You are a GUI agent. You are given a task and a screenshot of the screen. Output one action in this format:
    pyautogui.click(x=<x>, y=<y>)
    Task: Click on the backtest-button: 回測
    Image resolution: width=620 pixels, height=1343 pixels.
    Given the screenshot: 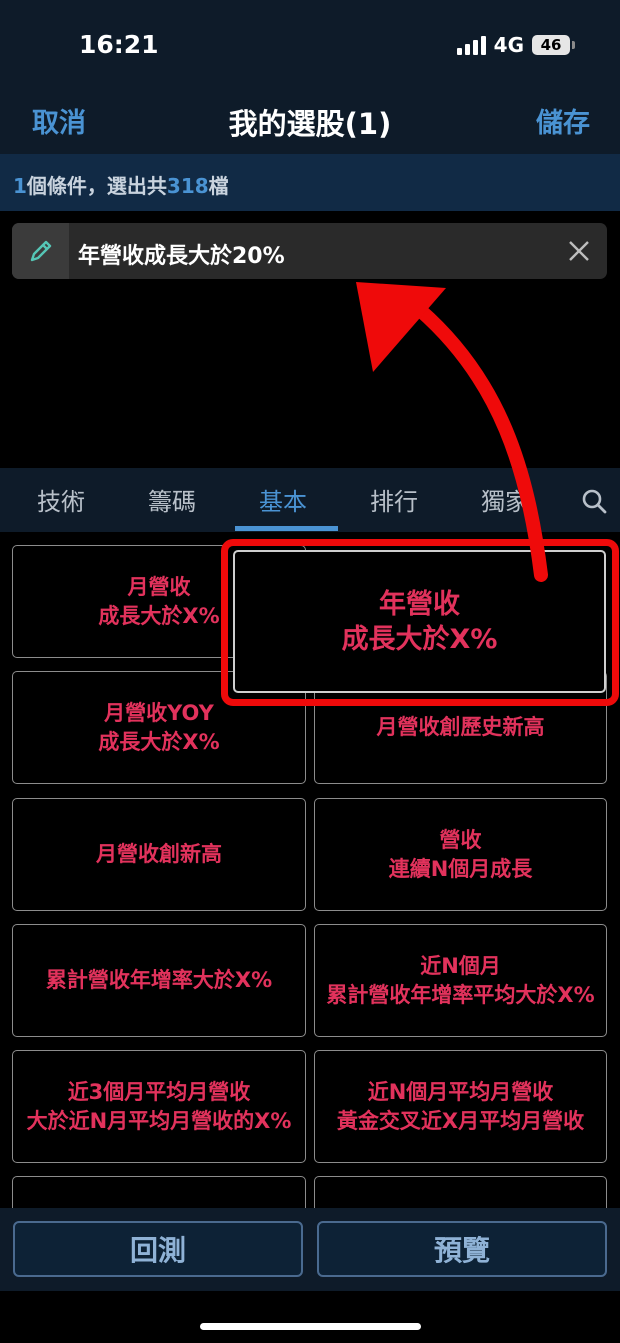 What is the action you would take?
    pyautogui.click(x=158, y=1249)
    